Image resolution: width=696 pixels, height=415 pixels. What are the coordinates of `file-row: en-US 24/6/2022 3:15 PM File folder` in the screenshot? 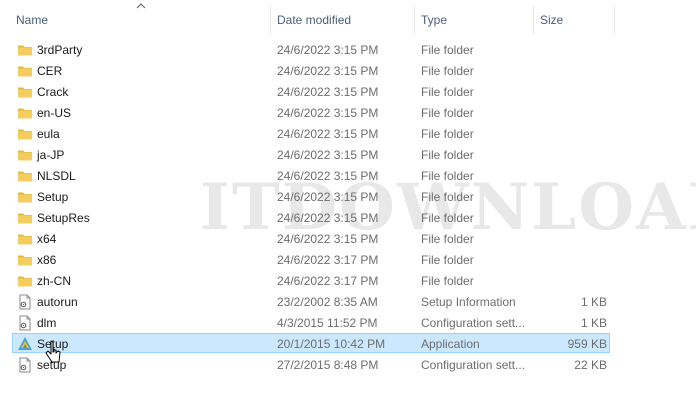 It's located at (311, 112).